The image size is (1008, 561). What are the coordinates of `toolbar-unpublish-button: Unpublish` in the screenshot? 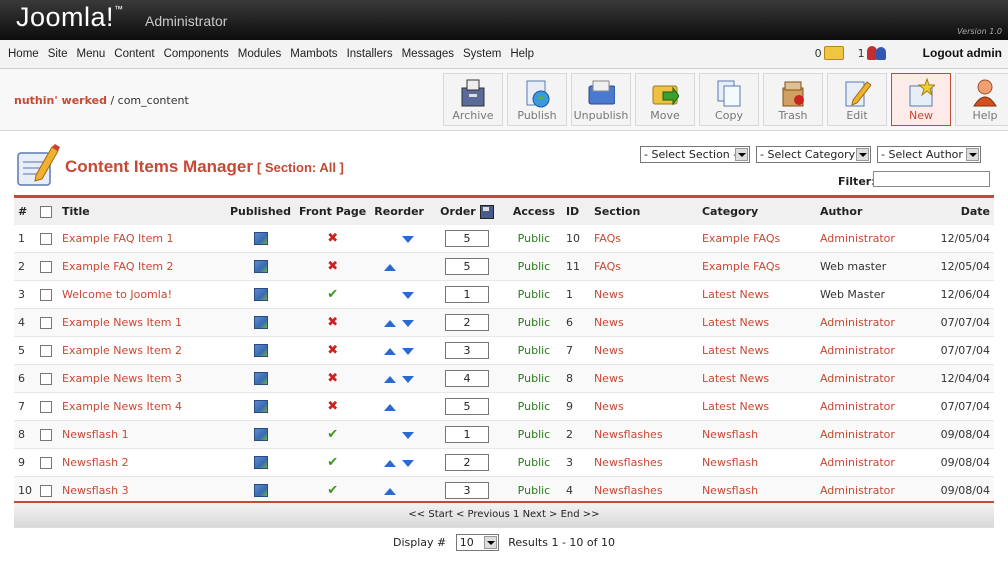 It's located at (601, 99).